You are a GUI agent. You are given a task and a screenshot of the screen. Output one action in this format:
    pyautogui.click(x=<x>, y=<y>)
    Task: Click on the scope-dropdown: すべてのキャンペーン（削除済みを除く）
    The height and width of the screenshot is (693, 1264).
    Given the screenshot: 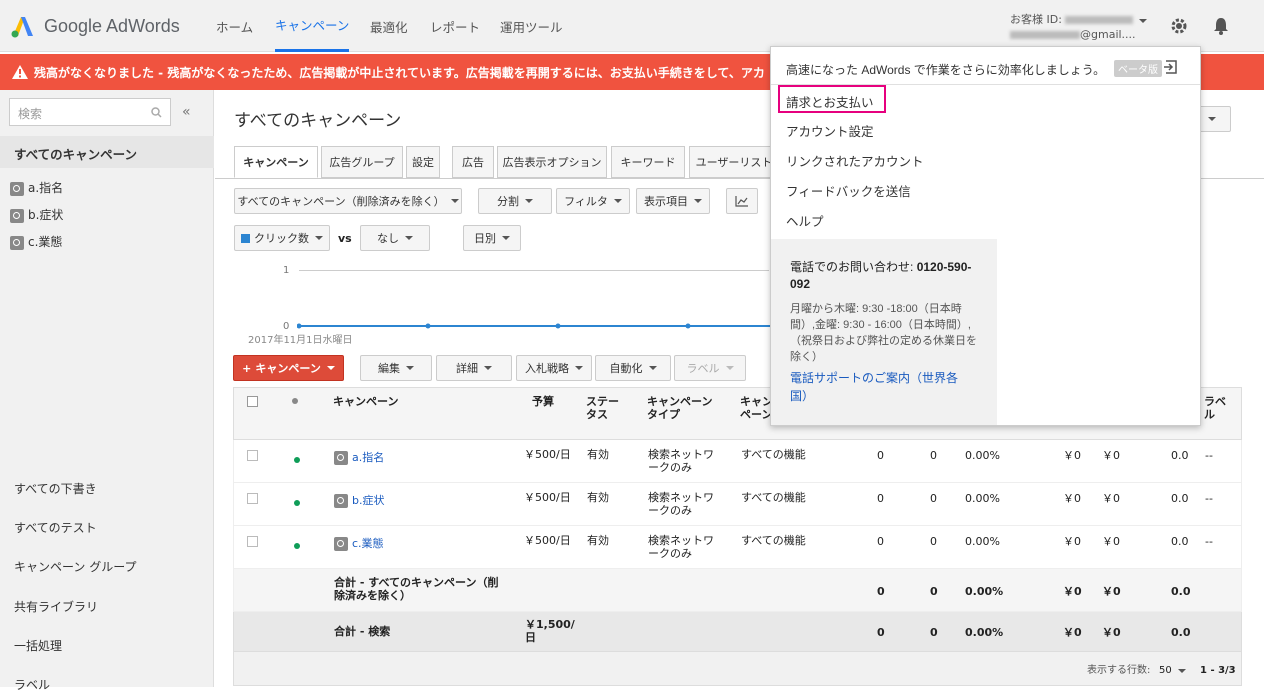 What is the action you would take?
    pyautogui.click(x=348, y=201)
    